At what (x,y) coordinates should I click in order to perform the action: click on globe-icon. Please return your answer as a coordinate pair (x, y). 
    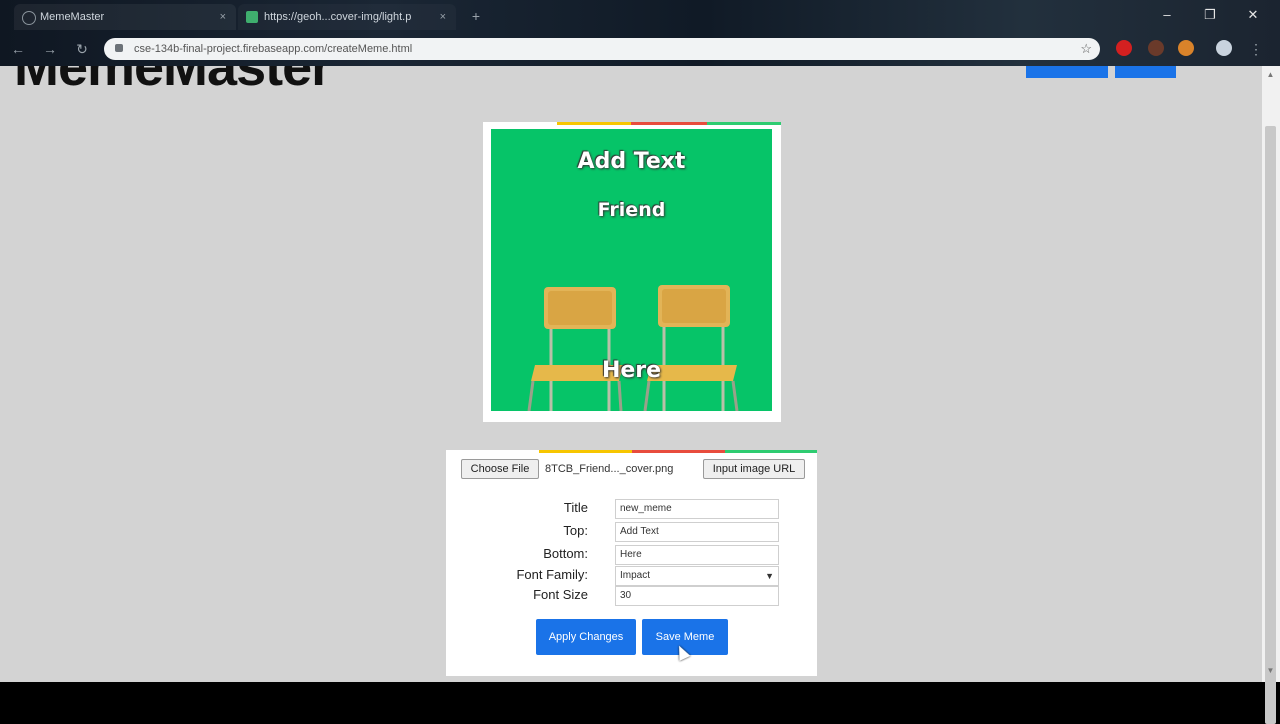
    Looking at the image, I should click on (29, 18).